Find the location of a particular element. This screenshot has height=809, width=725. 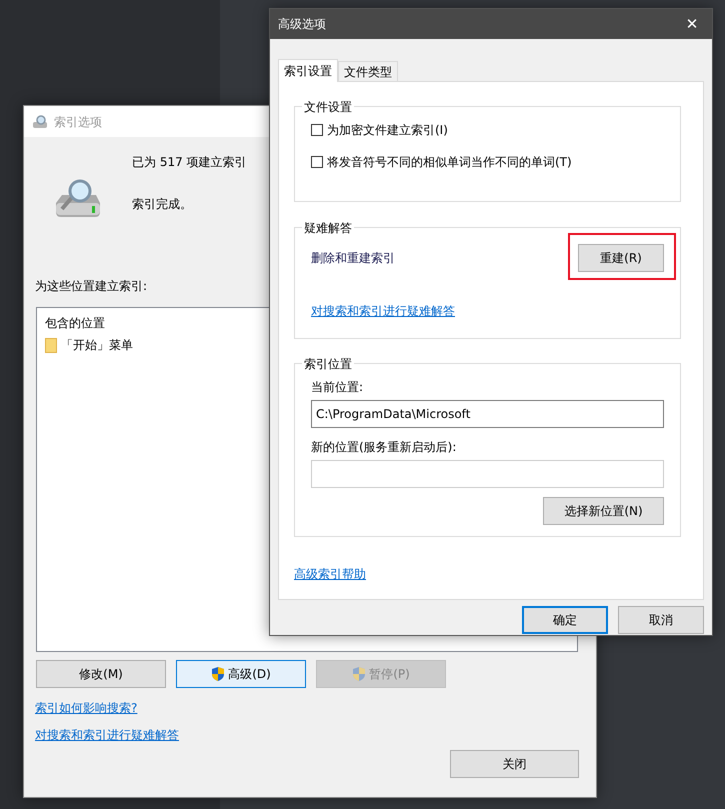

checkbox-label: 将发音符号不同的相似单词当作不同的单词(T) is located at coordinates (449, 162).